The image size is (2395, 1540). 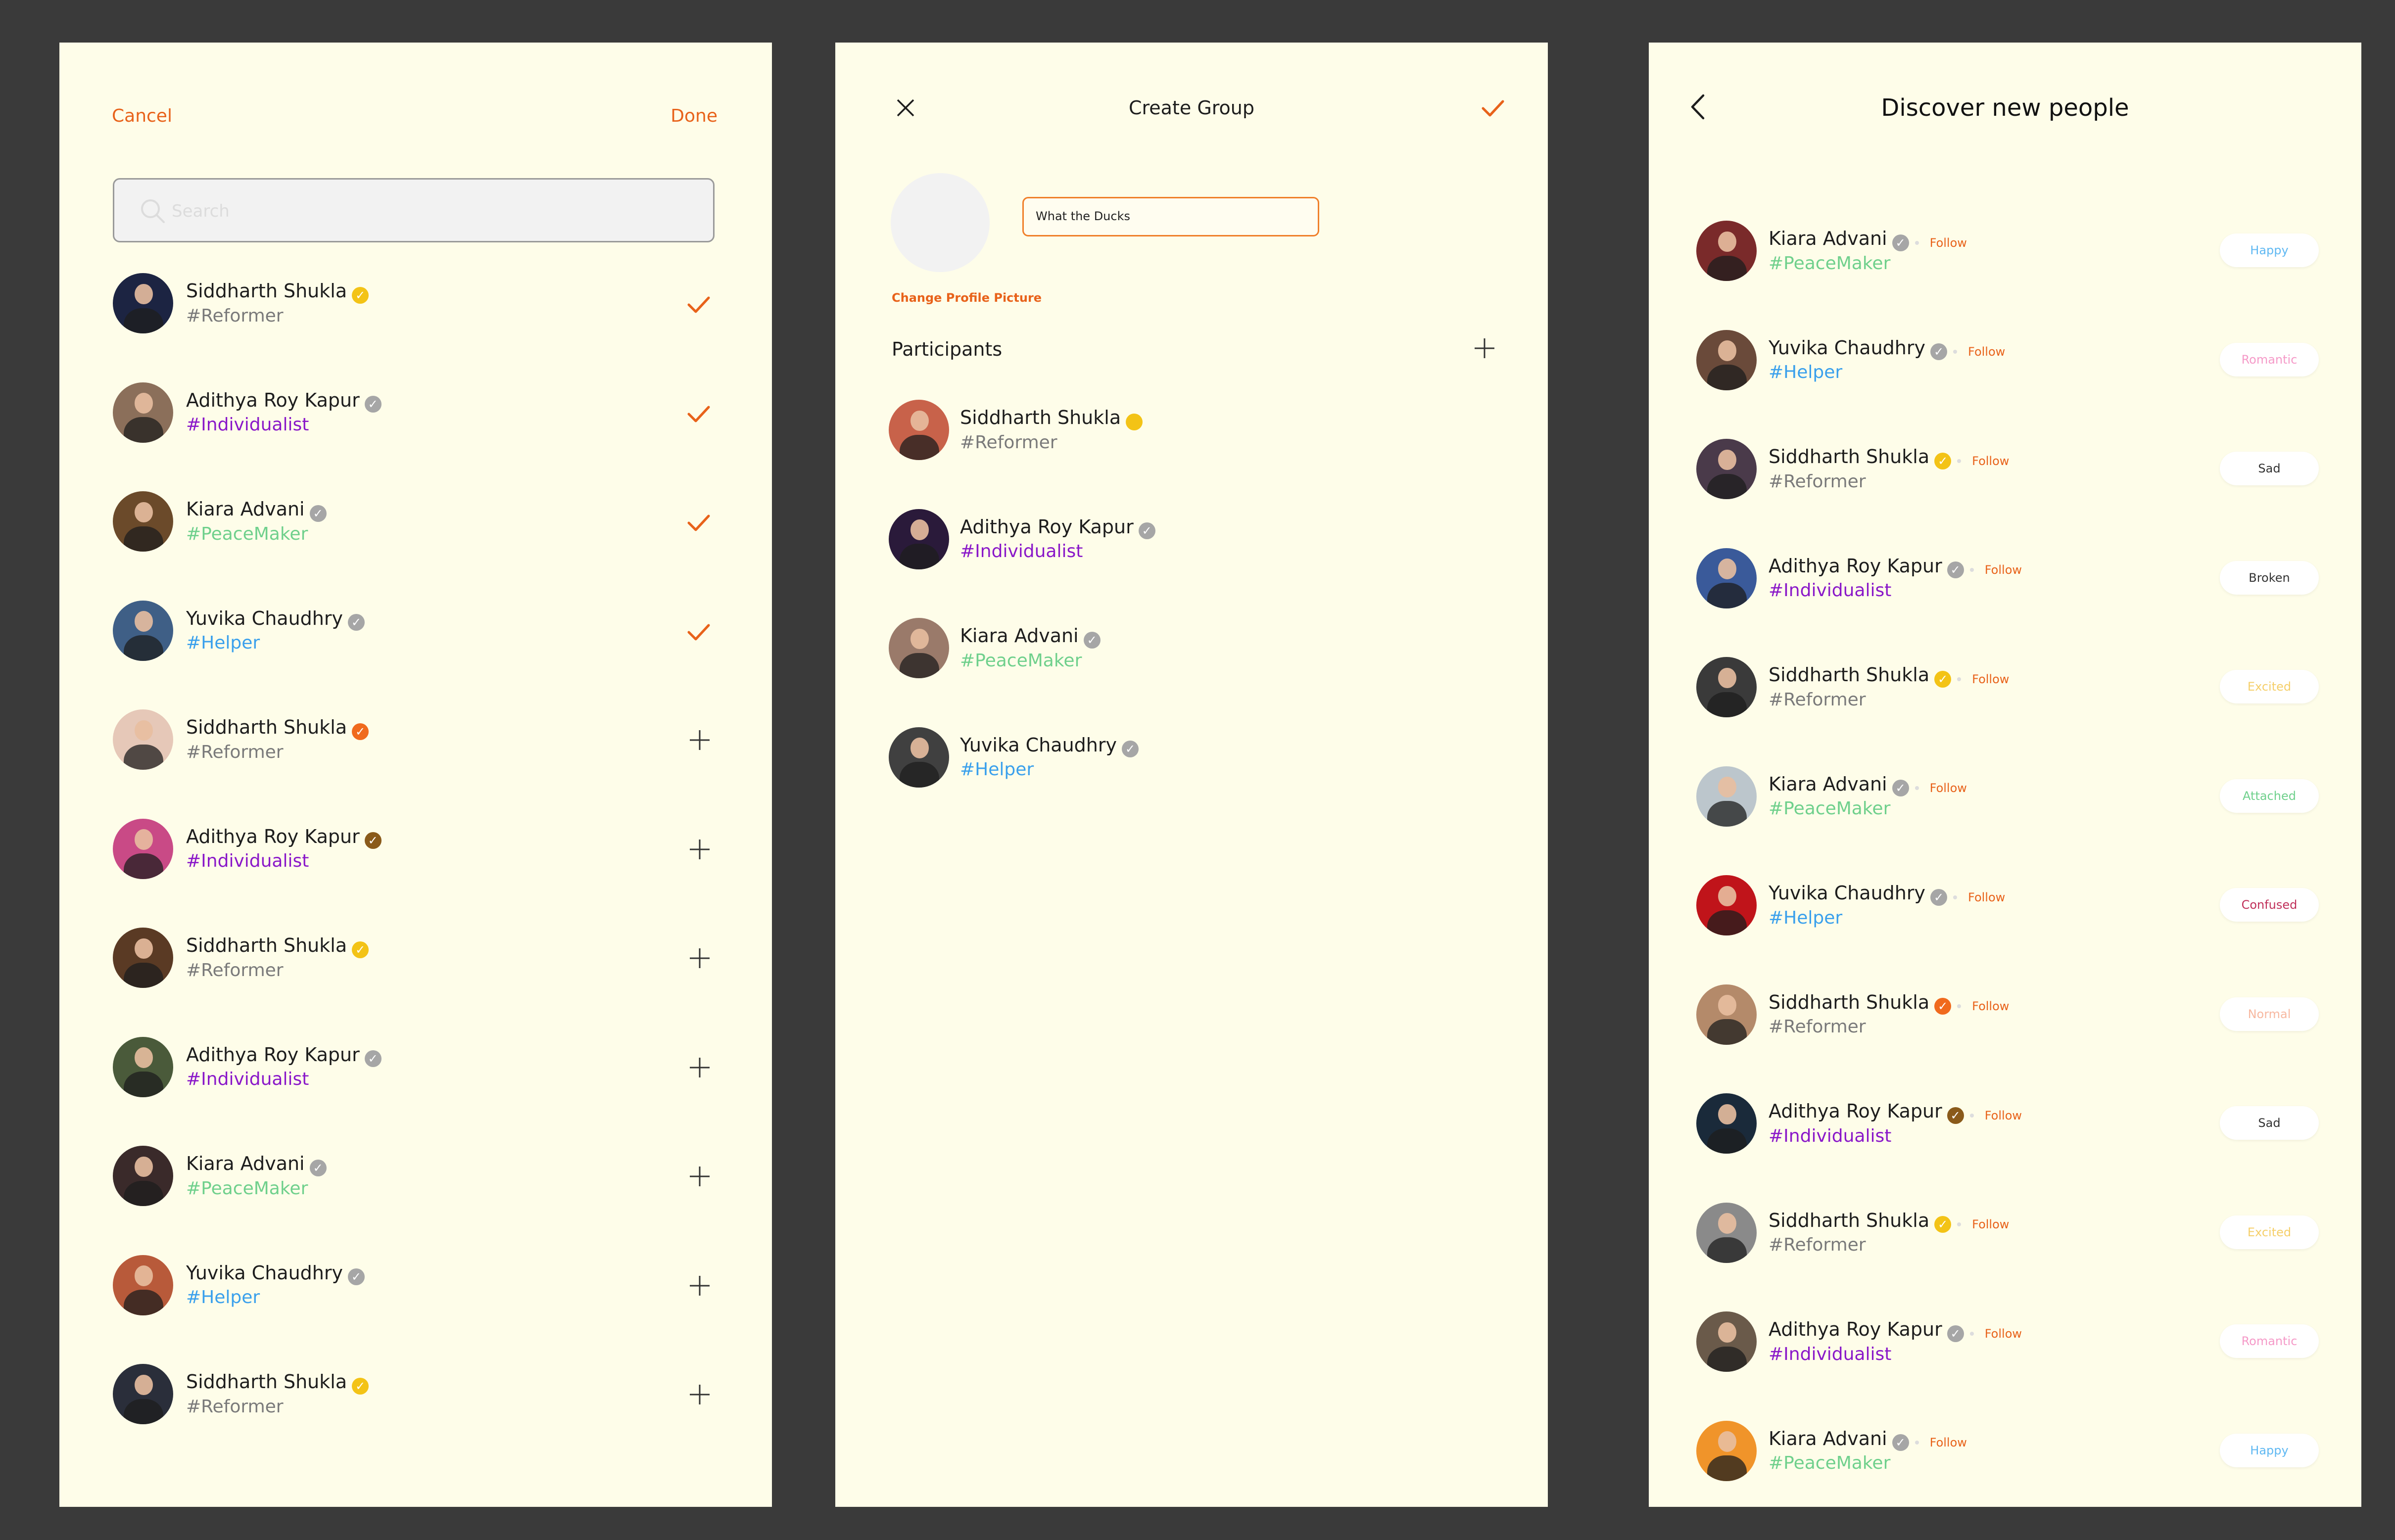 What do you see at coordinates (1889, 1221) in the screenshot?
I see `name-line: Siddharth Shukla ✓ Follow` at bounding box center [1889, 1221].